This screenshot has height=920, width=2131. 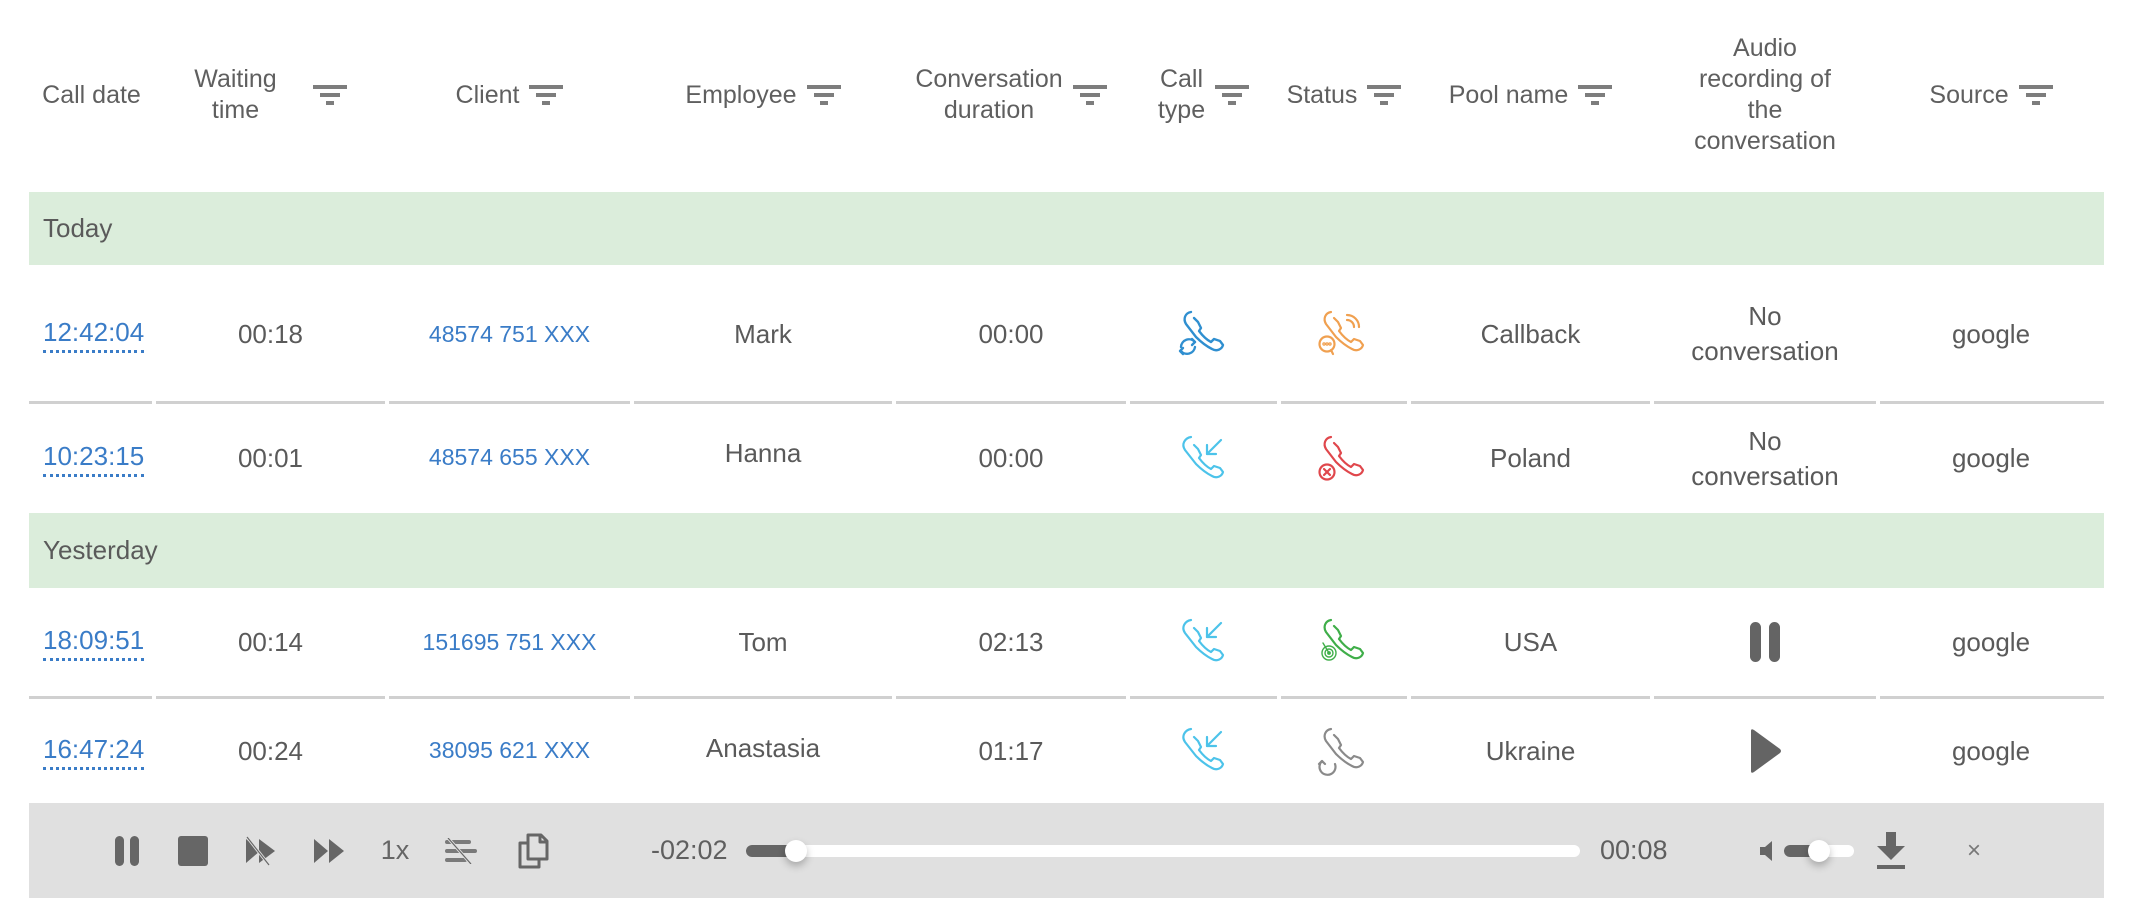 I want to click on client-phone-link: 38095 621 XXX, so click(x=509, y=750).